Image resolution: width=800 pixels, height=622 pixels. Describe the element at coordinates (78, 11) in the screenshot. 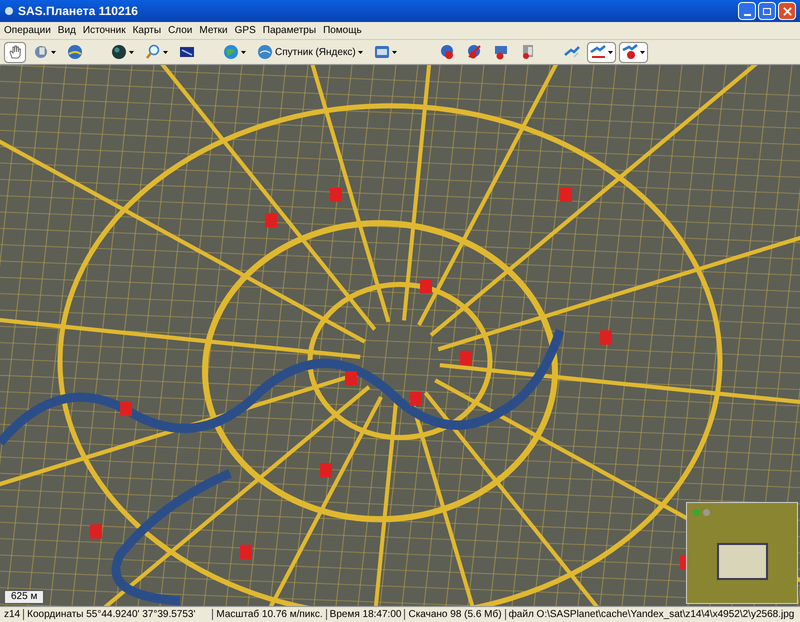

I see `window-title: SAS.Планета 110216` at that location.